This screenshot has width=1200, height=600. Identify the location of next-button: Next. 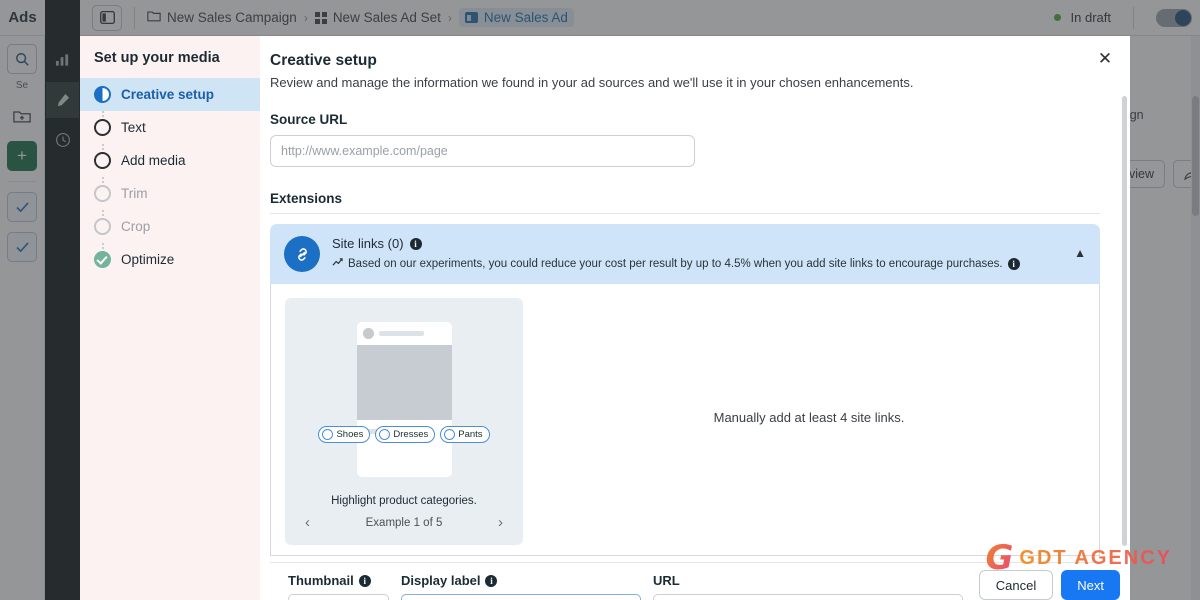
(1090, 585).